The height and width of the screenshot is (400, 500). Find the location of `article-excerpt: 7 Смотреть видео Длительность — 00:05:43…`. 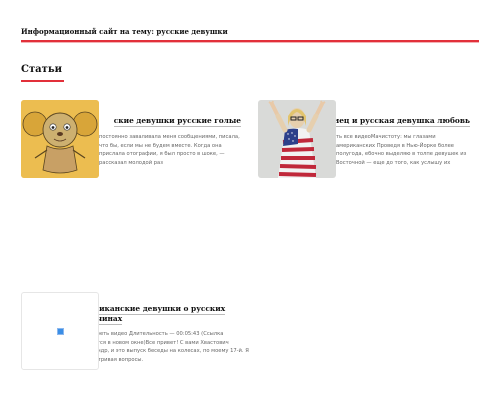

article-excerpt: 7 Смотреть видео Длительность — 00:05:43… is located at coordinates (163, 347).